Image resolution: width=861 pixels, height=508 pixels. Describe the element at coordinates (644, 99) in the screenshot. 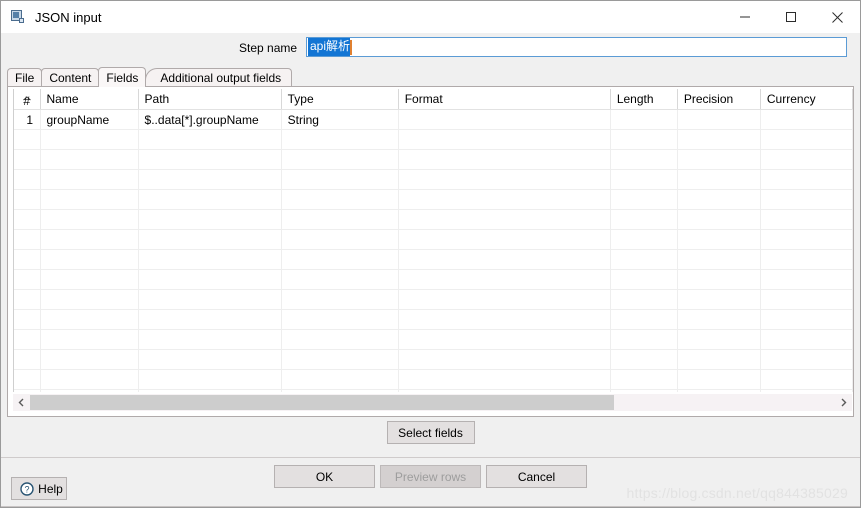

I see `column-header-length: Length` at that location.